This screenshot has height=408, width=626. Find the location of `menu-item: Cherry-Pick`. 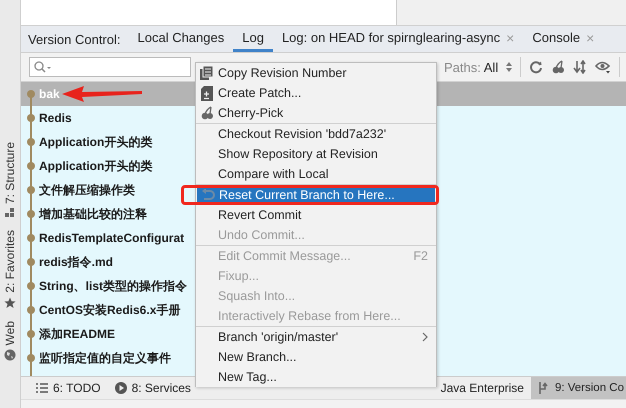

menu-item: Cherry-Pick is located at coordinates (316, 113).